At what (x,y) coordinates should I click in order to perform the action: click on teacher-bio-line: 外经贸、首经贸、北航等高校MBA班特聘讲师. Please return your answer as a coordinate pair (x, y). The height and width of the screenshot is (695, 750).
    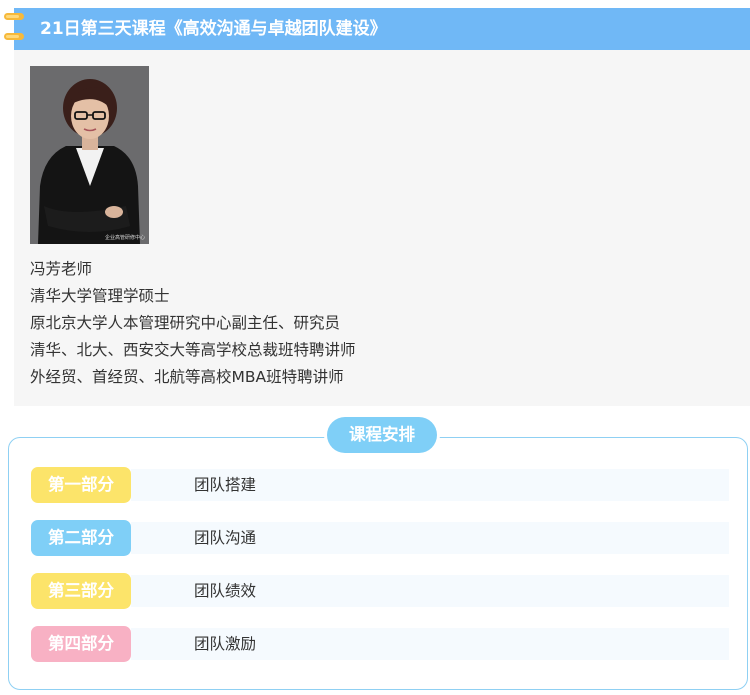
    Looking at the image, I should click on (187, 377).